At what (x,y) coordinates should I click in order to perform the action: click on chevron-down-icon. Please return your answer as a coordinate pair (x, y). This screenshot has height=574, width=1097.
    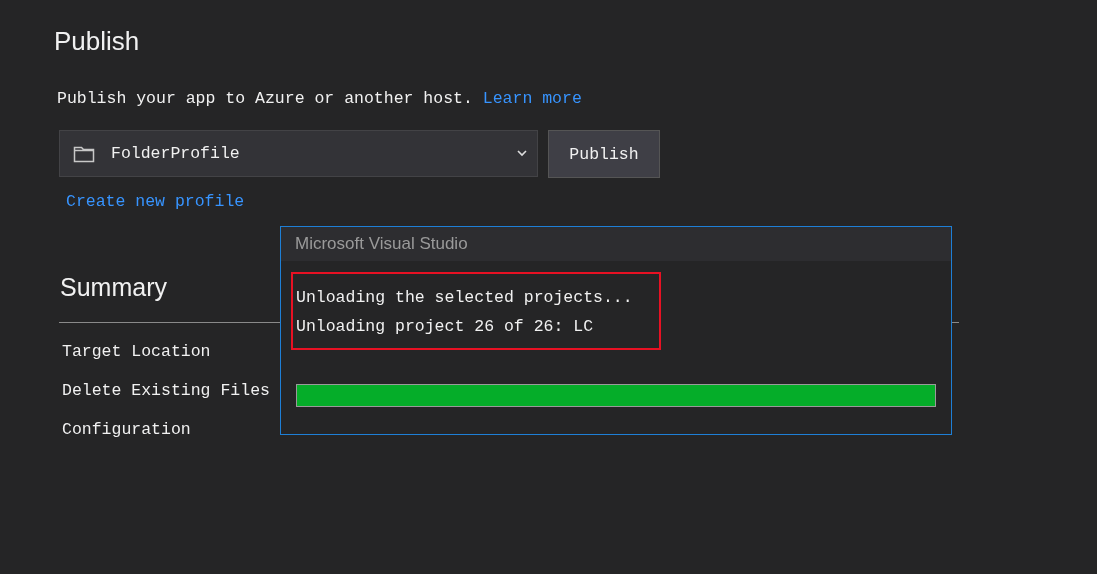
    Looking at the image, I should click on (522, 153).